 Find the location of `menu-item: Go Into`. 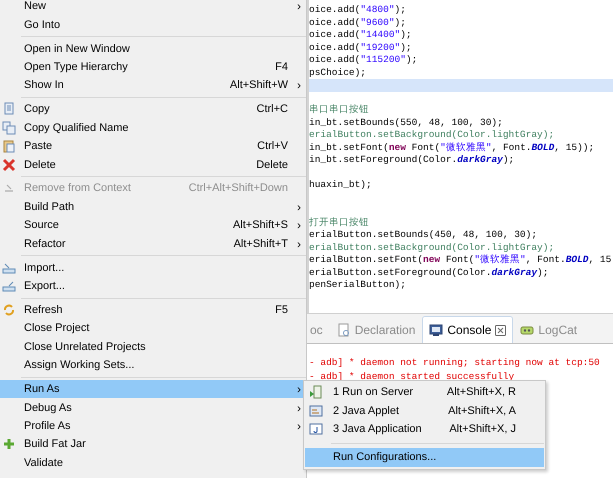

menu-item: Go Into is located at coordinates (153, 24).